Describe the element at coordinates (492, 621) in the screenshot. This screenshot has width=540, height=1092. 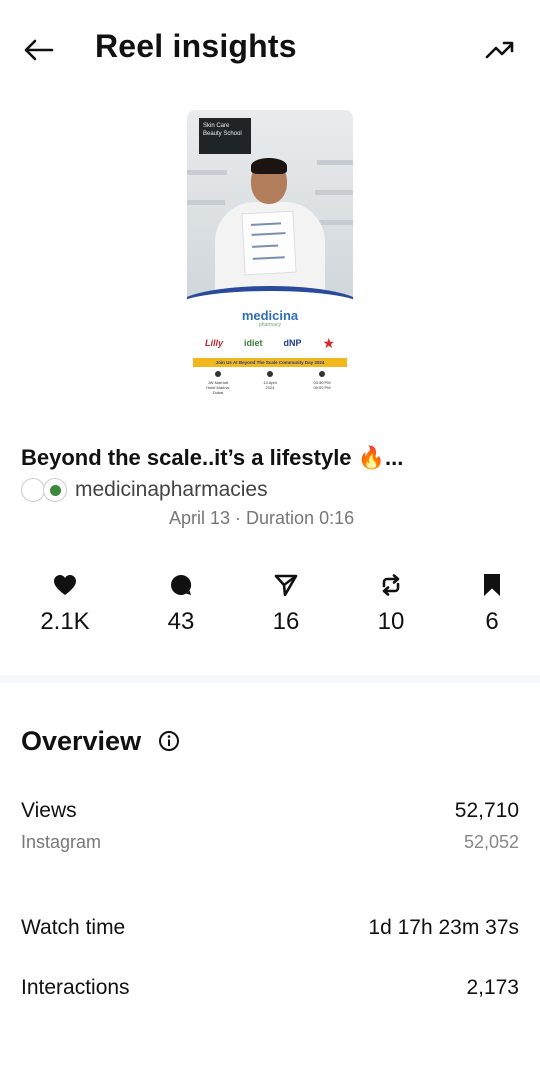
I see `saves-count: 6` at that location.